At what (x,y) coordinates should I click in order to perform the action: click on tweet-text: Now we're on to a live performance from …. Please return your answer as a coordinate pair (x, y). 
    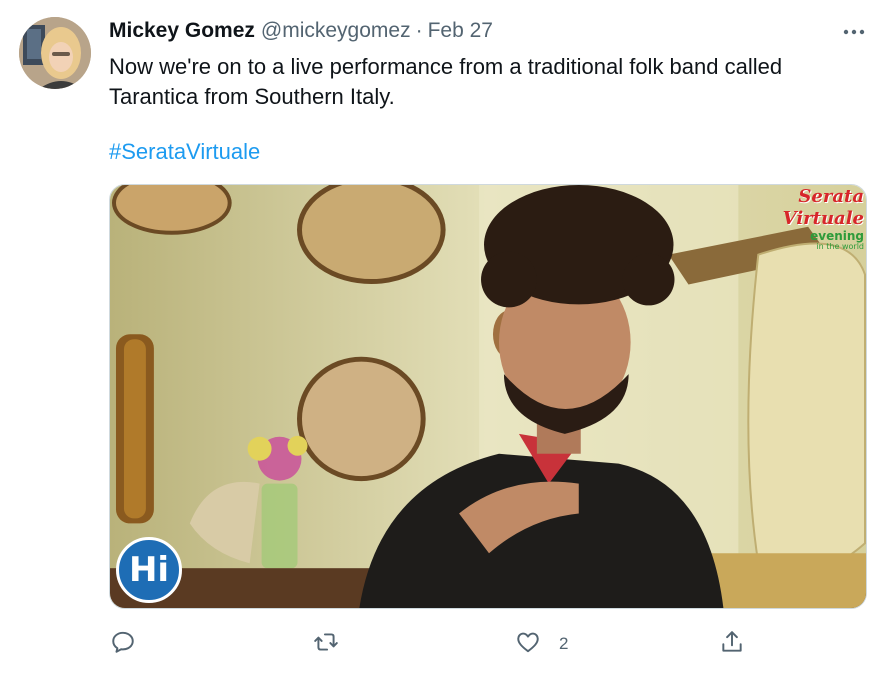
    Looking at the image, I should click on (446, 81).